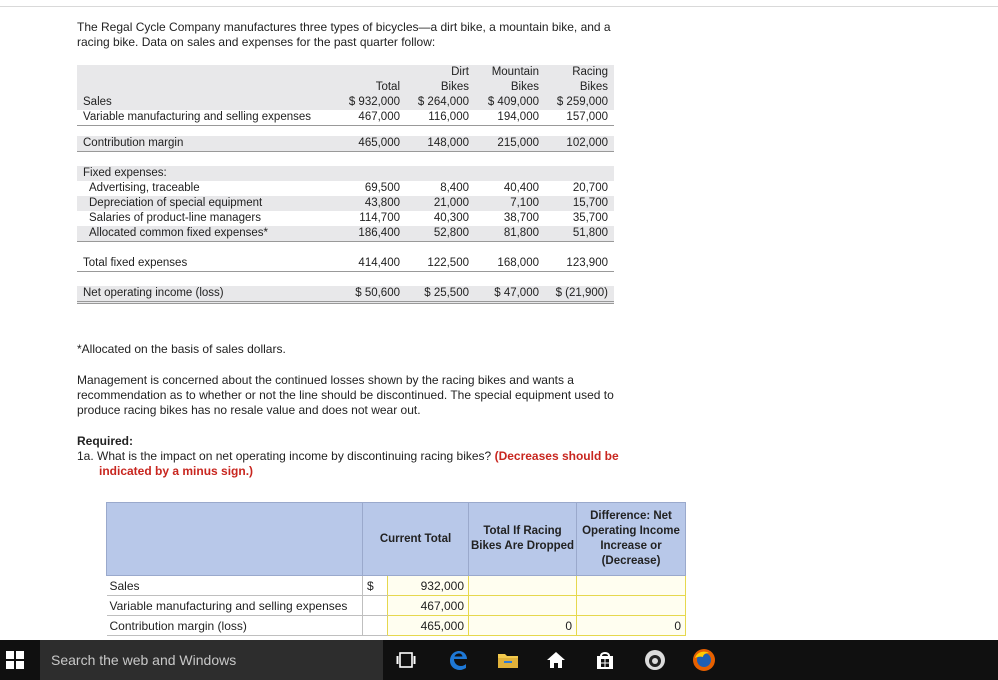  What do you see at coordinates (144, 188) in the screenshot?
I see `row-label: Advertising, traceable` at bounding box center [144, 188].